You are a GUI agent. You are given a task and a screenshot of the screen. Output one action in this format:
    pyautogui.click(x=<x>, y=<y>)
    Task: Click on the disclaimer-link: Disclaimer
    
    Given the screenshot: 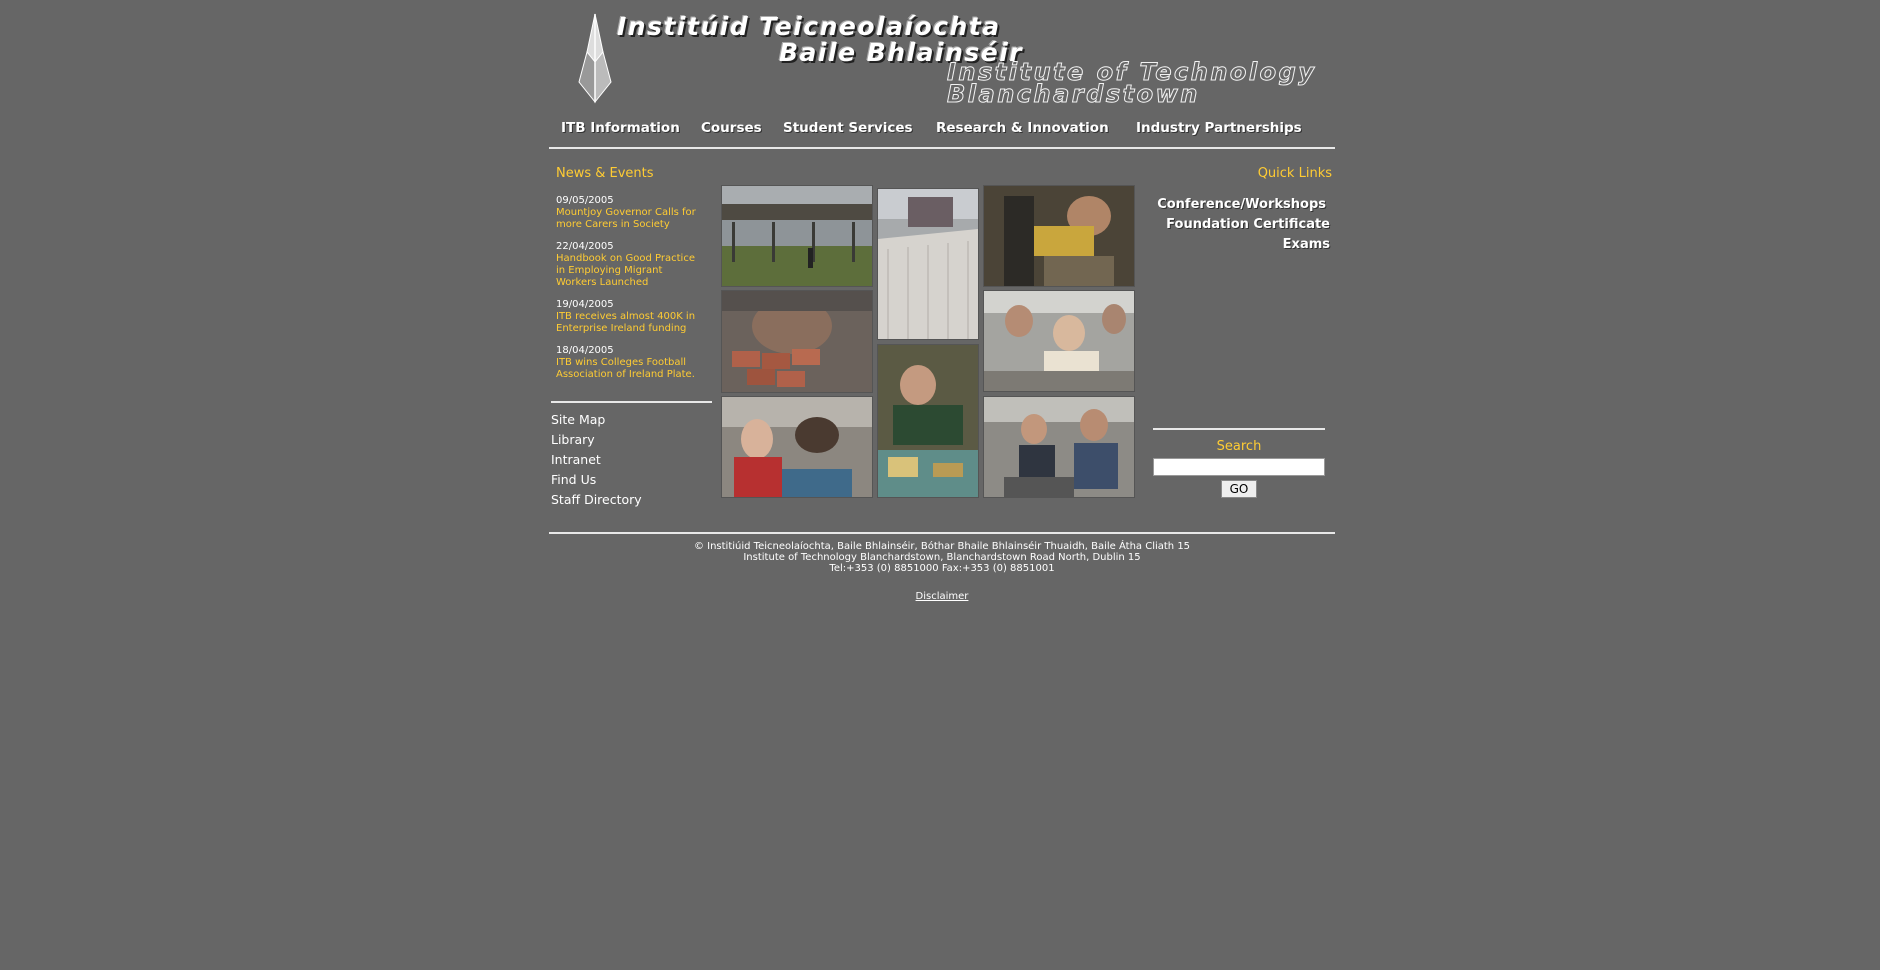 What is the action you would take?
    pyautogui.click(x=942, y=596)
    